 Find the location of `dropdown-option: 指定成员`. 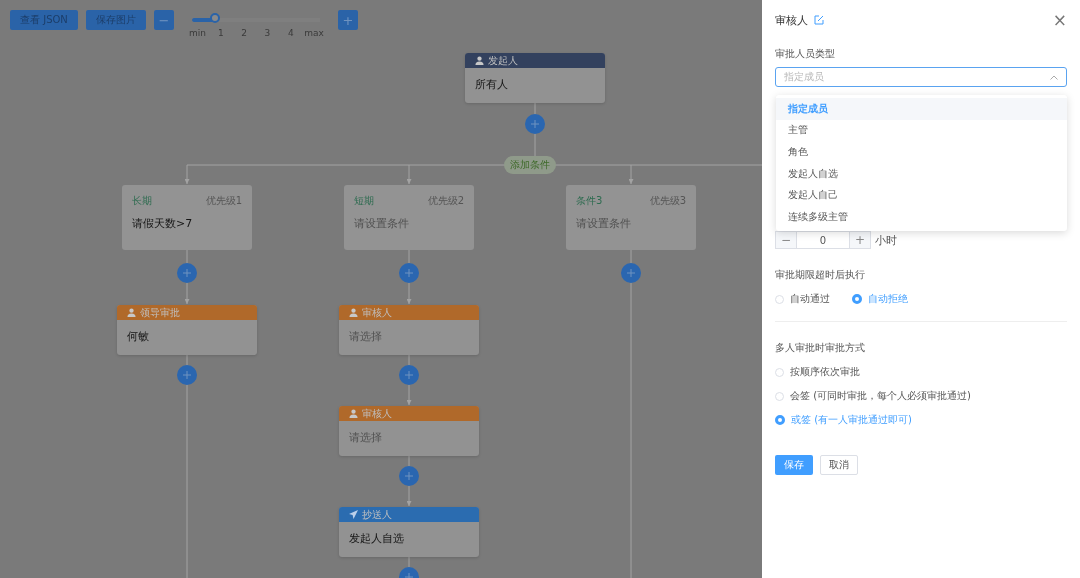

dropdown-option: 指定成员 is located at coordinates (921, 109).